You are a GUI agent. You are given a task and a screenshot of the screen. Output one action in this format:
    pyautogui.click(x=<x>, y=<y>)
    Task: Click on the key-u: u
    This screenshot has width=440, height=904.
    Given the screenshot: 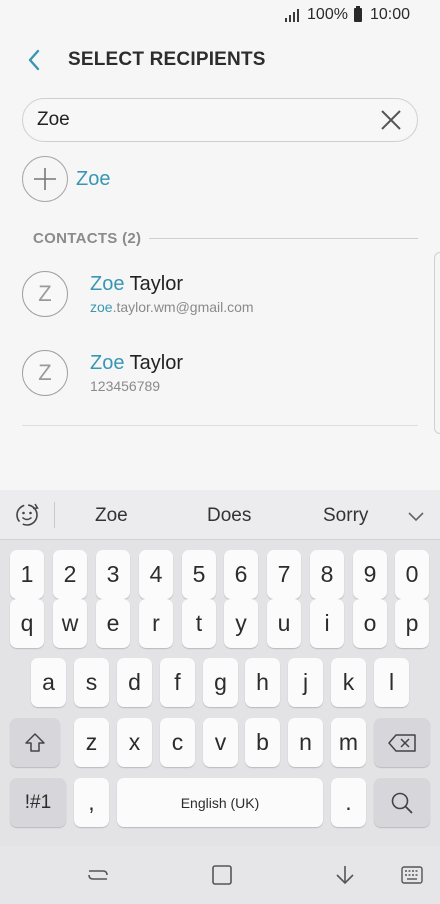 What is the action you would take?
    pyautogui.click(x=284, y=623)
    